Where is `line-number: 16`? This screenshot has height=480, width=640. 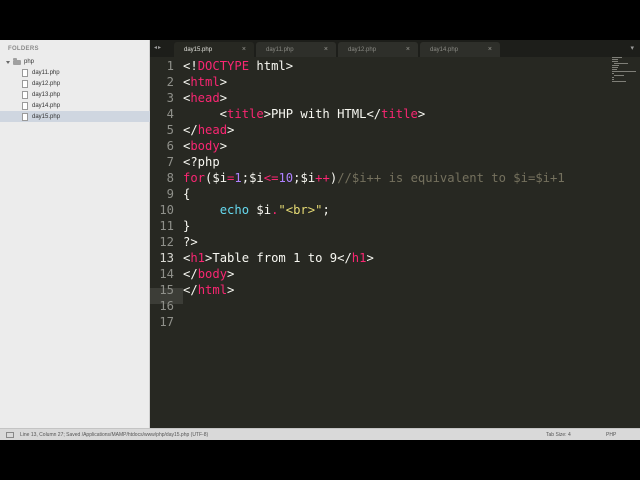 line-number: 16 is located at coordinates (166, 306).